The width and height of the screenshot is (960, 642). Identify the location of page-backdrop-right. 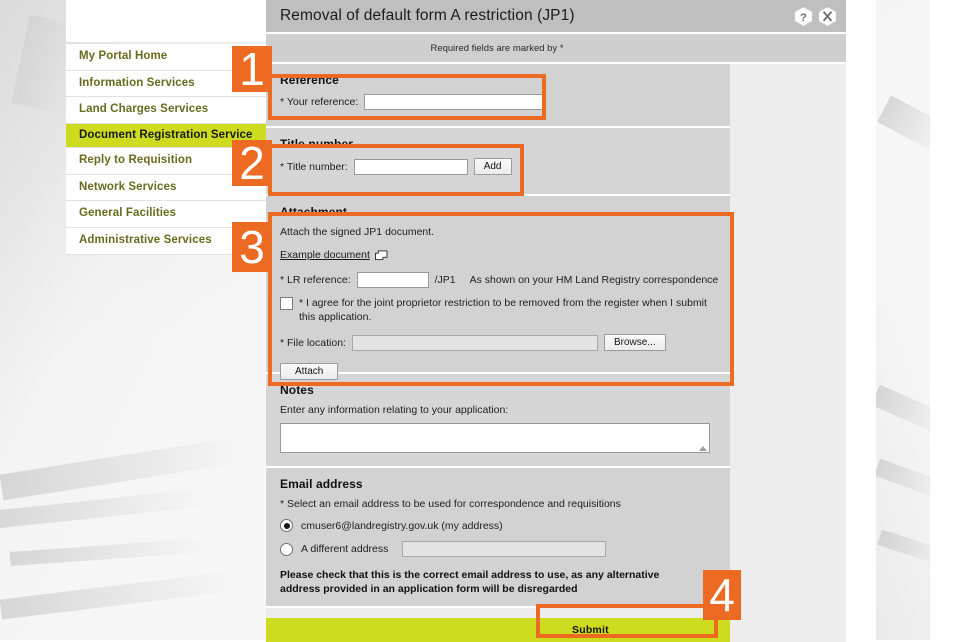
(861, 320).